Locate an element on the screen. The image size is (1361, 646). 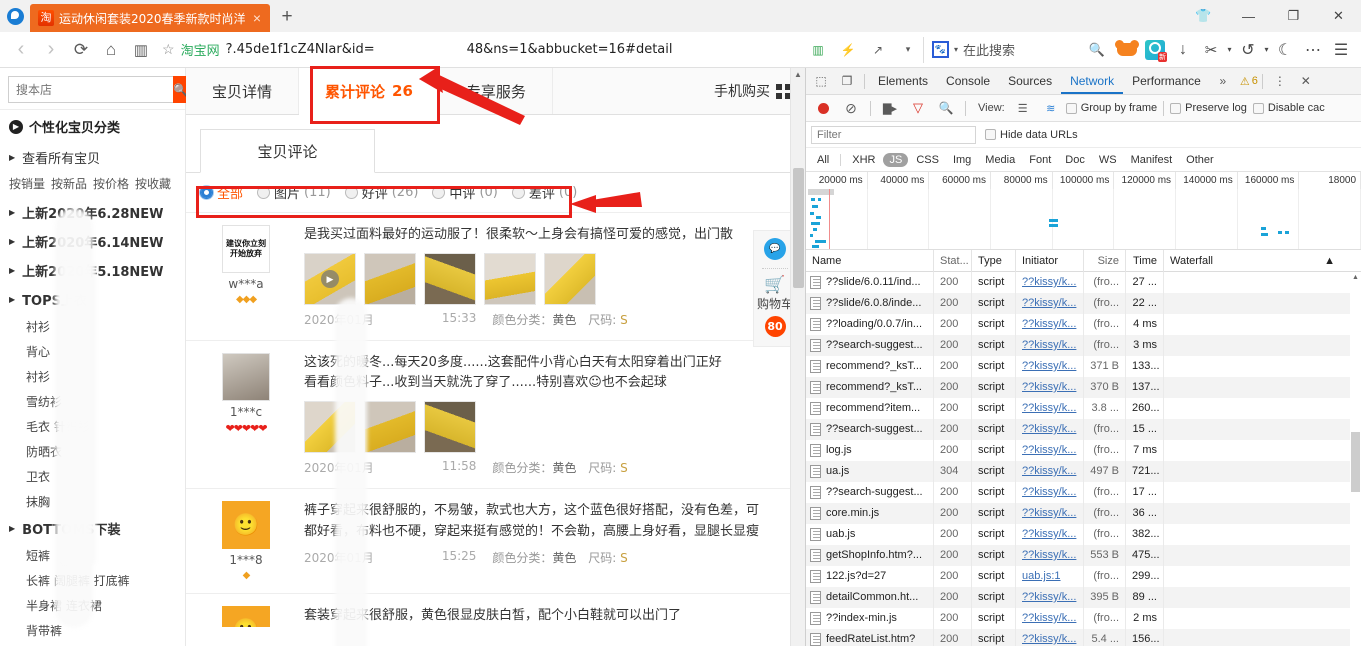
device-toggle-icon: ❐ is located at coordinates (847, 81).